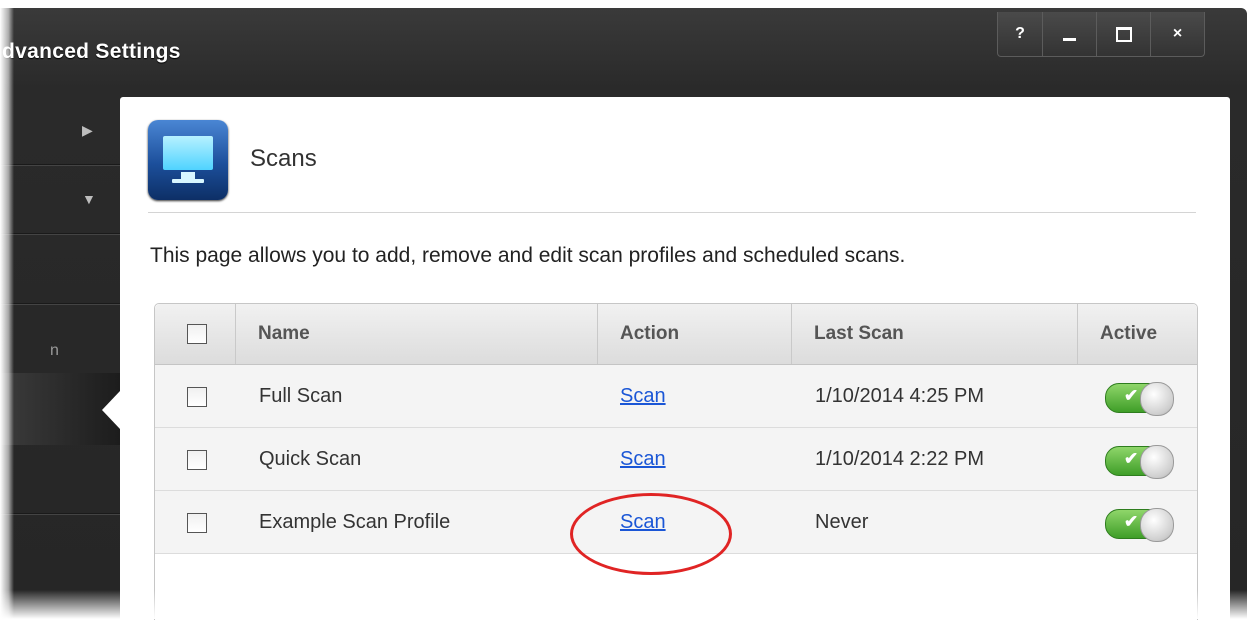  What do you see at coordinates (283, 158) in the screenshot?
I see `page-title: Scans` at bounding box center [283, 158].